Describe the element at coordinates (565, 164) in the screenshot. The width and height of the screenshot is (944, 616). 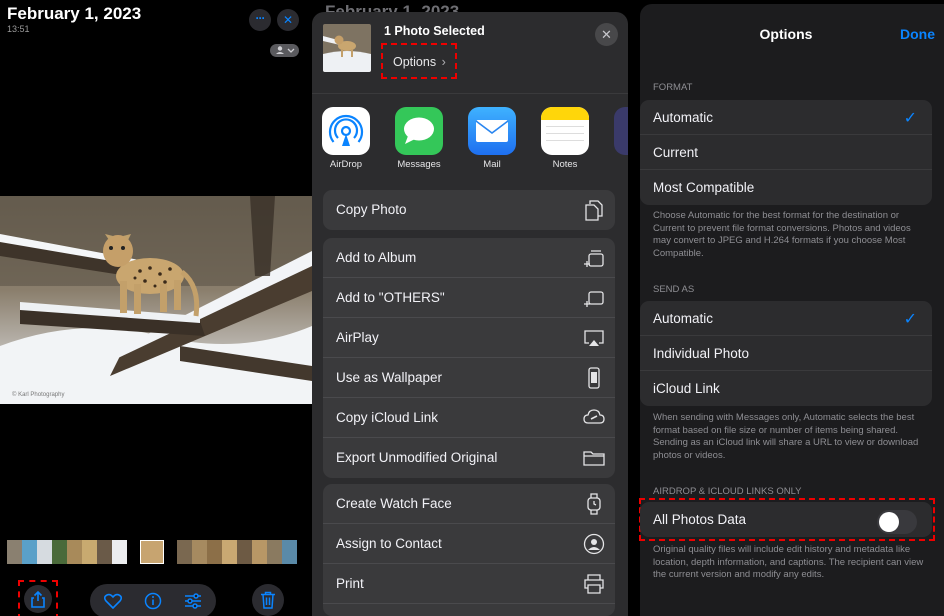
I see `app-label: Notes` at that location.